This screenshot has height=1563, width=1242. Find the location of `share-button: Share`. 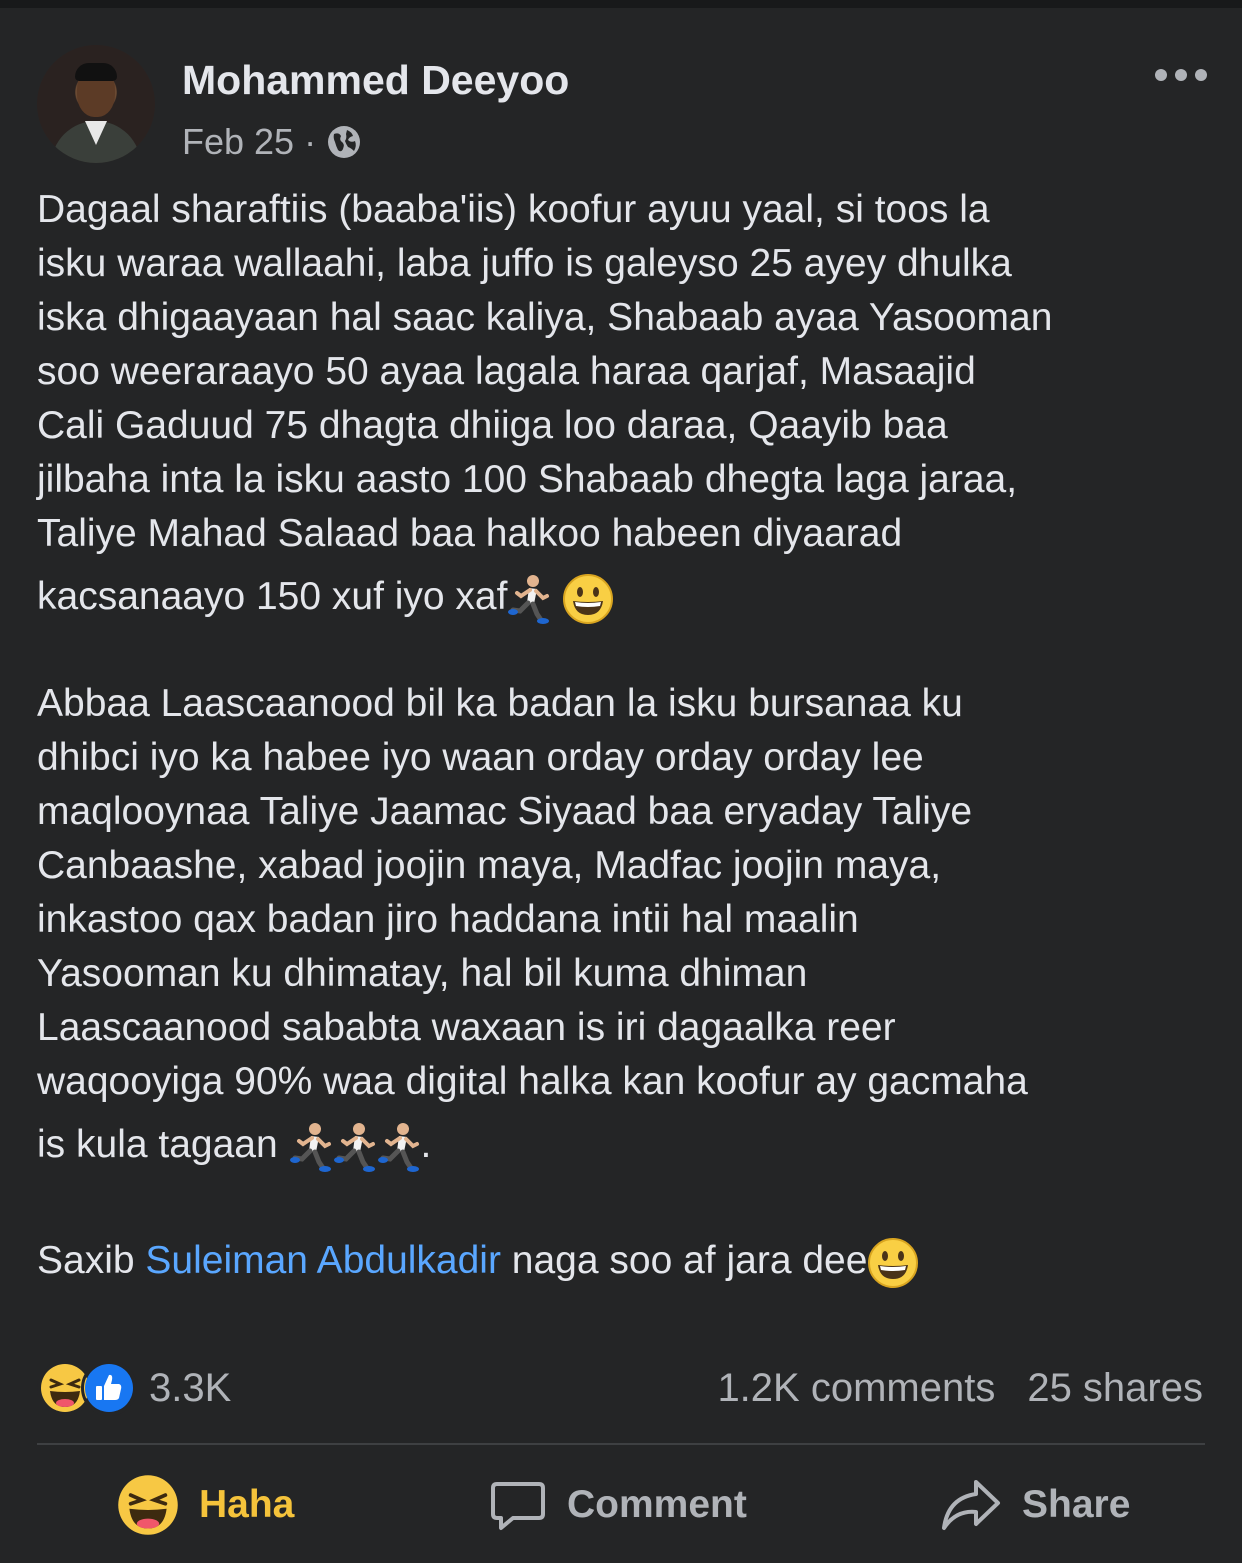

share-button: Share is located at coordinates (1035, 1505).